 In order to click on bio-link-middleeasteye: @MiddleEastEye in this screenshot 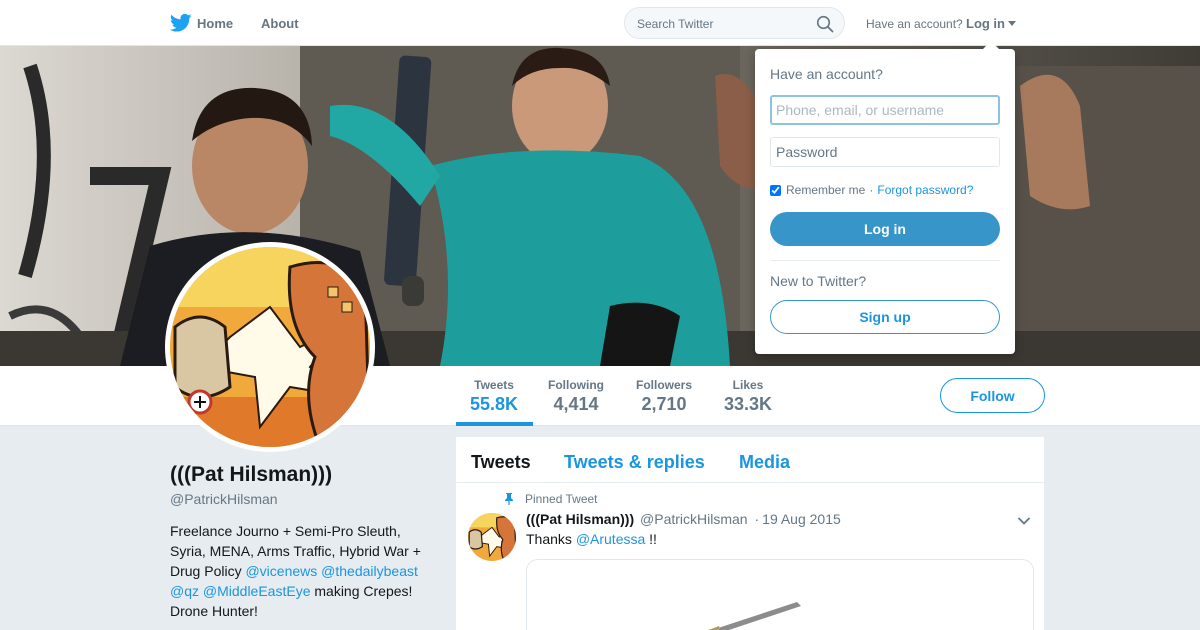, I will do `click(257, 591)`.